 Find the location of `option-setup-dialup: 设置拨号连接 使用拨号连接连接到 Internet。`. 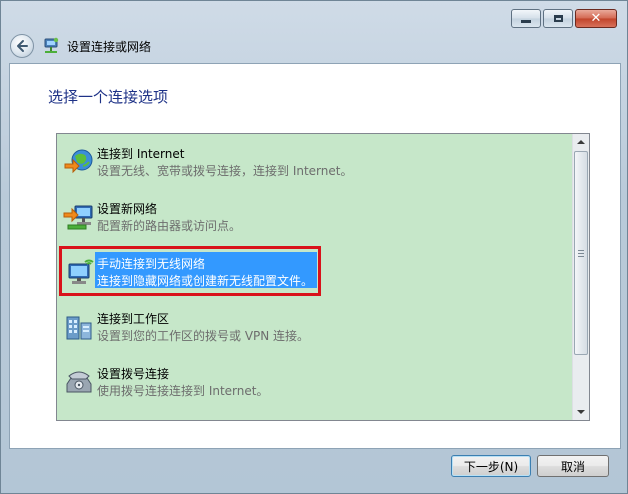

option-setup-dialup: 设置拨号连接 使用拨号连接连接到 Internet。 is located at coordinates (311, 382).